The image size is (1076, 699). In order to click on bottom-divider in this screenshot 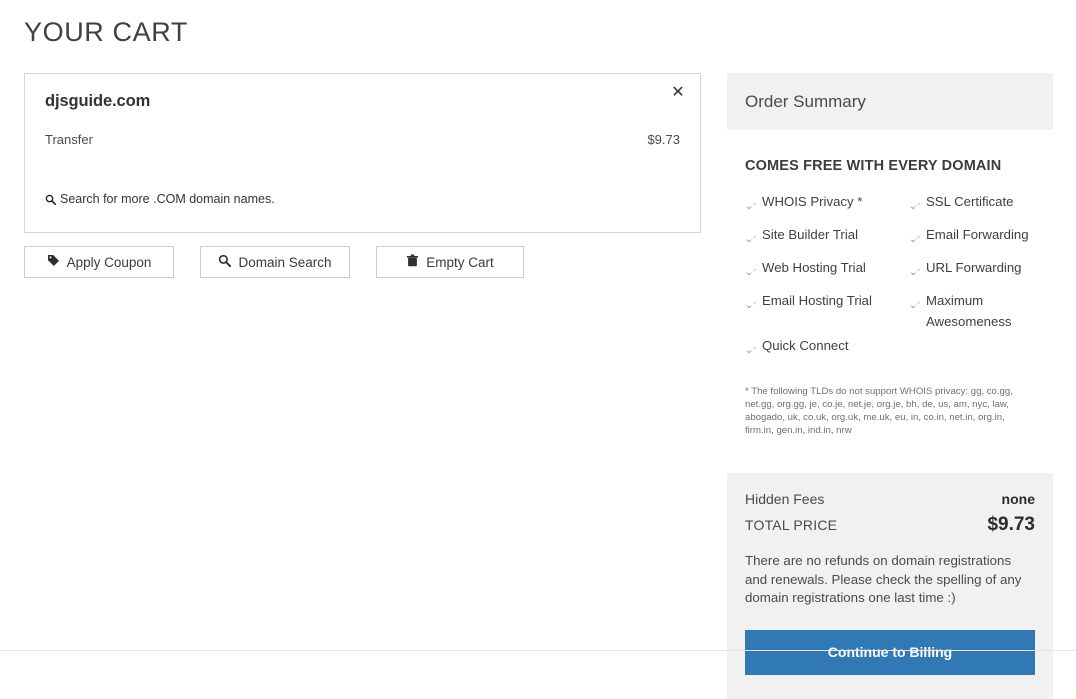, I will do `click(538, 650)`.